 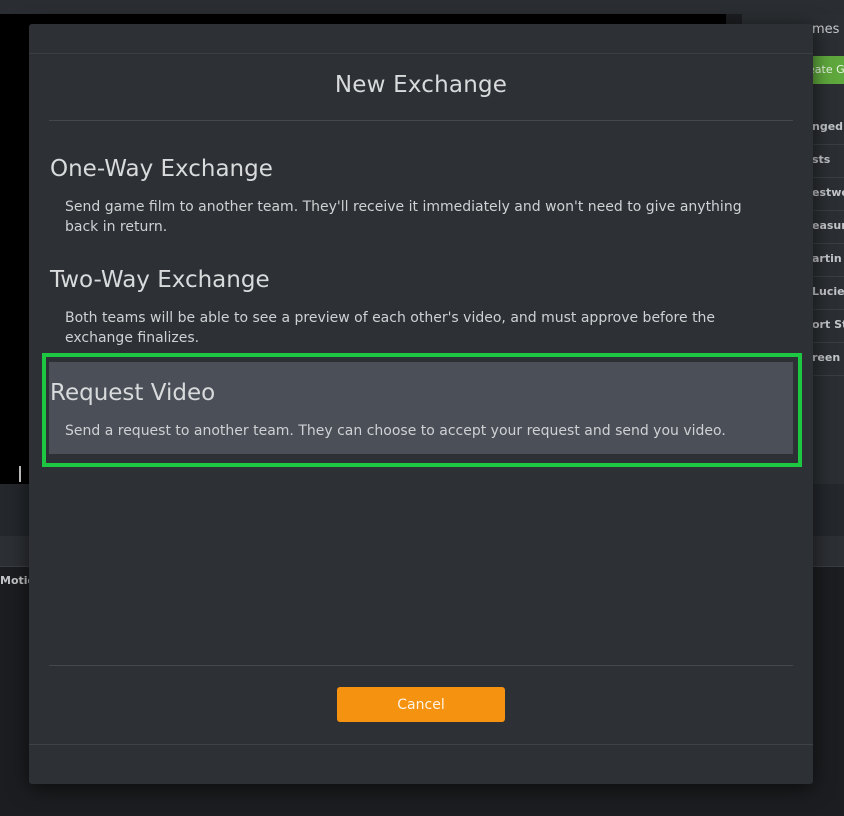 What do you see at coordinates (826, 29) in the screenshot?
I see `games-panel-title: mes` at bounding box center [826, 29].